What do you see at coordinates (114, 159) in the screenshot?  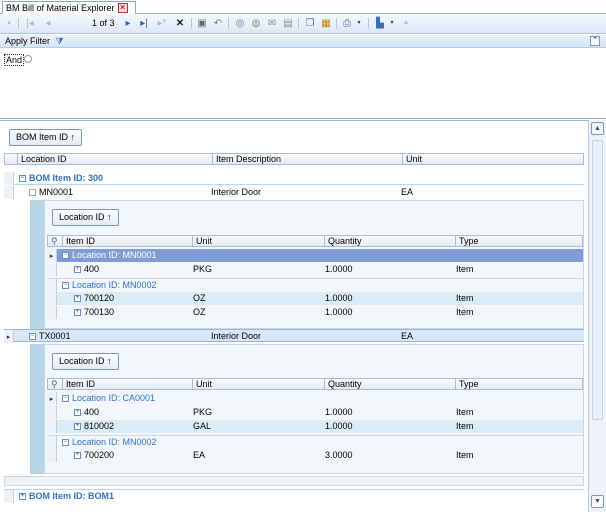 I see `column-header-location: Location ID` at bounding box center [114, 159].